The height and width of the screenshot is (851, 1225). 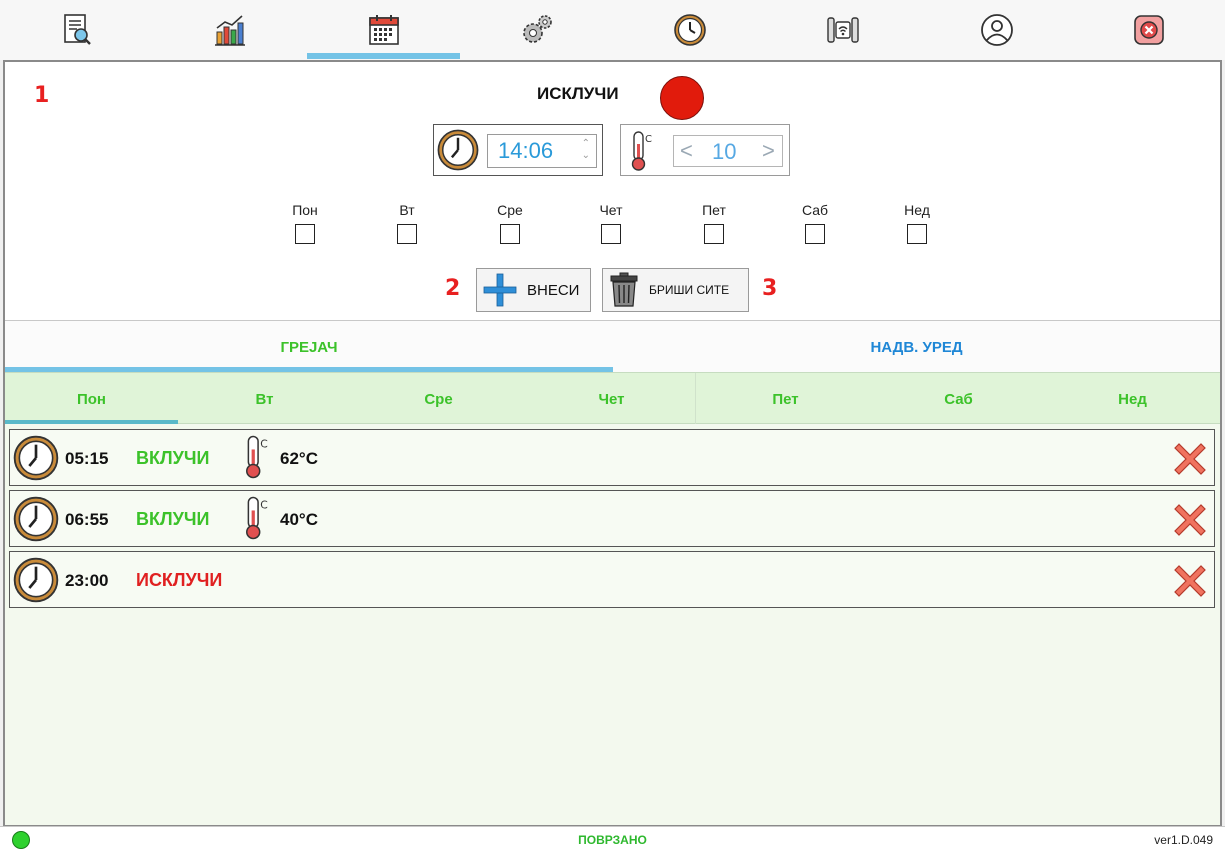 What do you see at coordinates (724, 151) in the screenshot?
I see `temperature-value: 10` at bounding box center [724, 151].